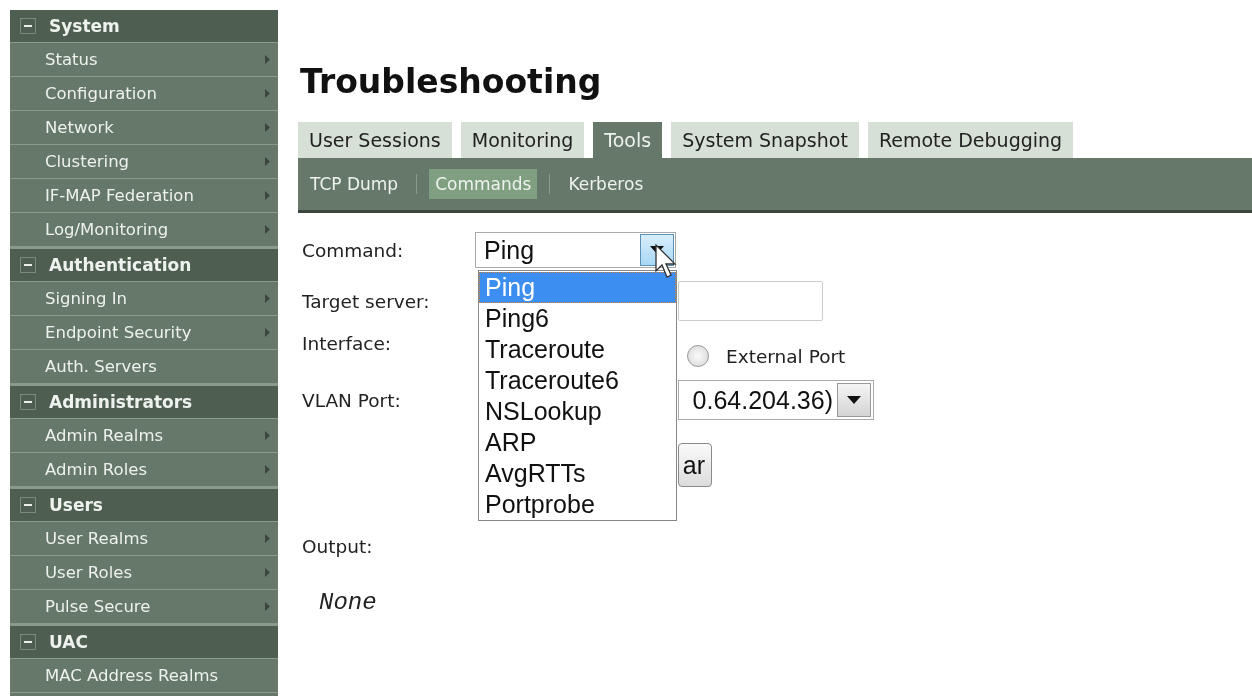 Image resolution: width=1252 pixels, height=696 pixels. I want to click on sidebar-item: User Roles, so click(144, 573).